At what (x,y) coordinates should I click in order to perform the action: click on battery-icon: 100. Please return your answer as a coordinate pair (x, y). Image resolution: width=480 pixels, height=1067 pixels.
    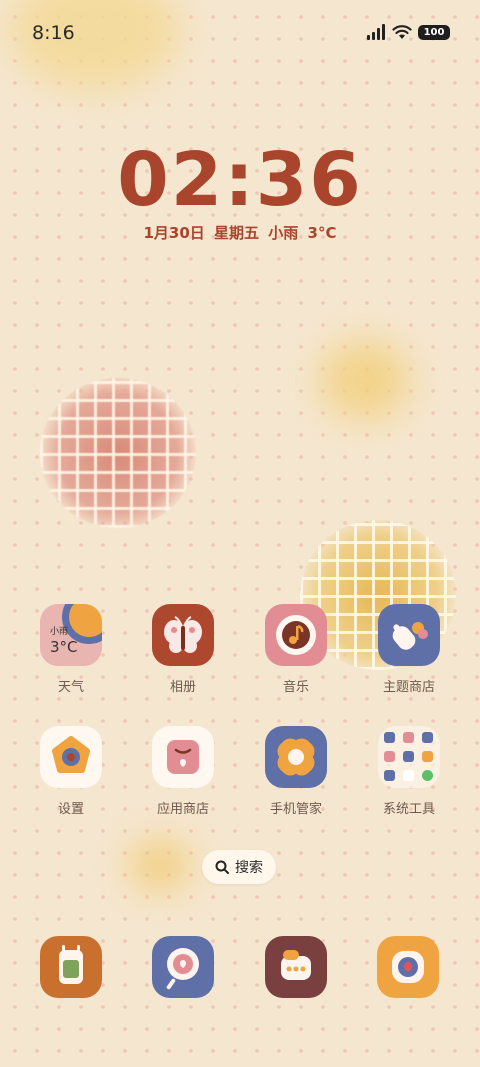
    Looking at the image, I should click on (434, 32).